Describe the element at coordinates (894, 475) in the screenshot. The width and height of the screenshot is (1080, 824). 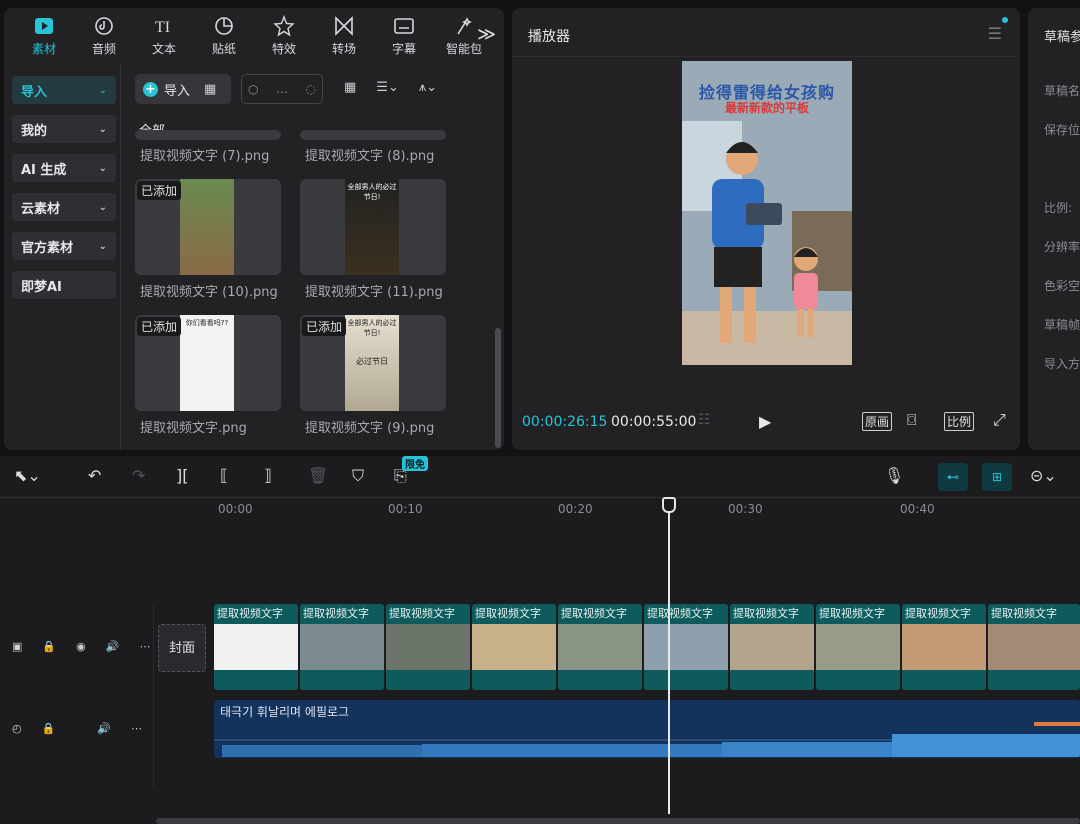
I see `microphone-icon: 🎙` at that location.